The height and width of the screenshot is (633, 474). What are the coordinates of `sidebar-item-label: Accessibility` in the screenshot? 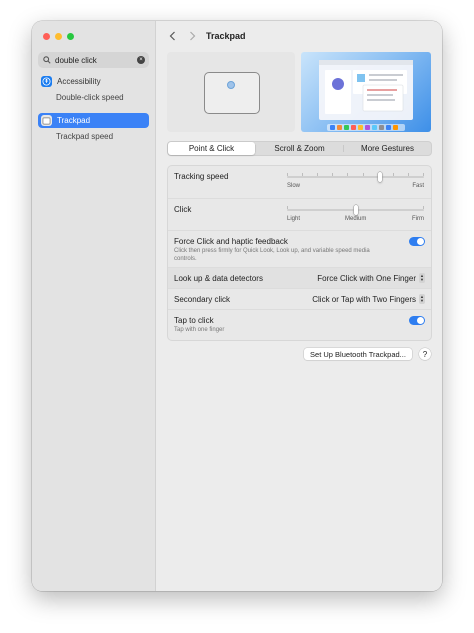 It's located at (79, 81).